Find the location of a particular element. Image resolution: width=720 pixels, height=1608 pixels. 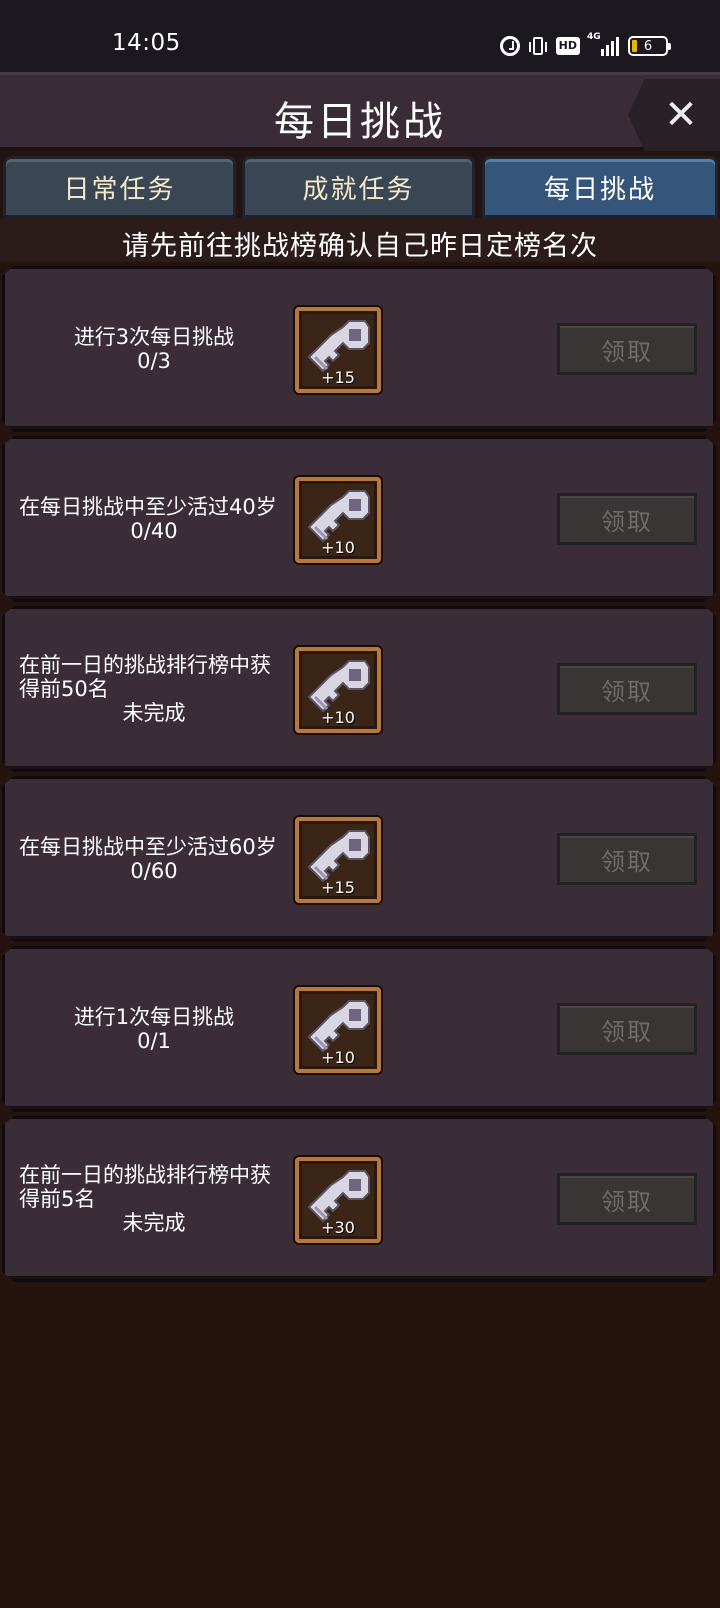

task-progress: 0/40 is located at coordinates (154, 531).